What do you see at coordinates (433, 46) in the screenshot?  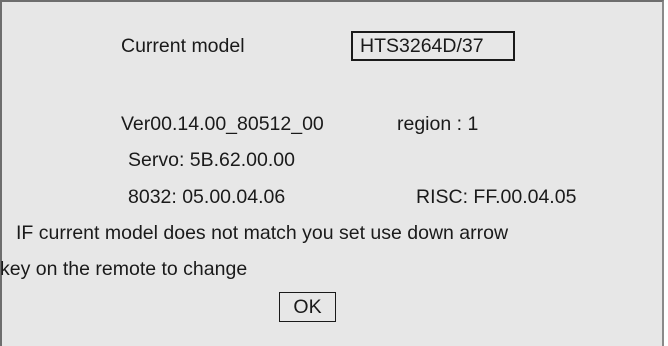 I see `current-model-field: HTS3264D/37` at bounding box center [433, 46].